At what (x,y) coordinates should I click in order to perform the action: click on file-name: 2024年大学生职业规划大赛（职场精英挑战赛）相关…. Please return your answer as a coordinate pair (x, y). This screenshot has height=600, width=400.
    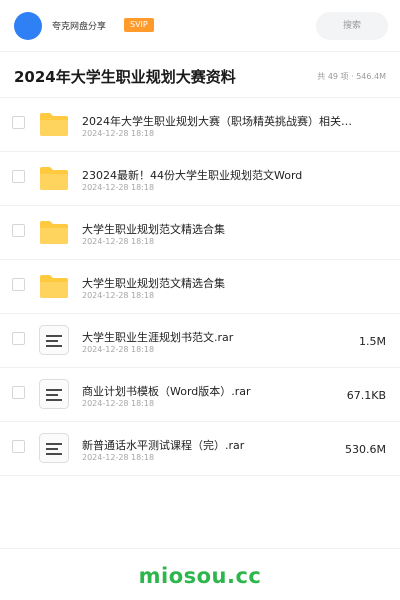
    Looking at the image, I should click on (217, 121).